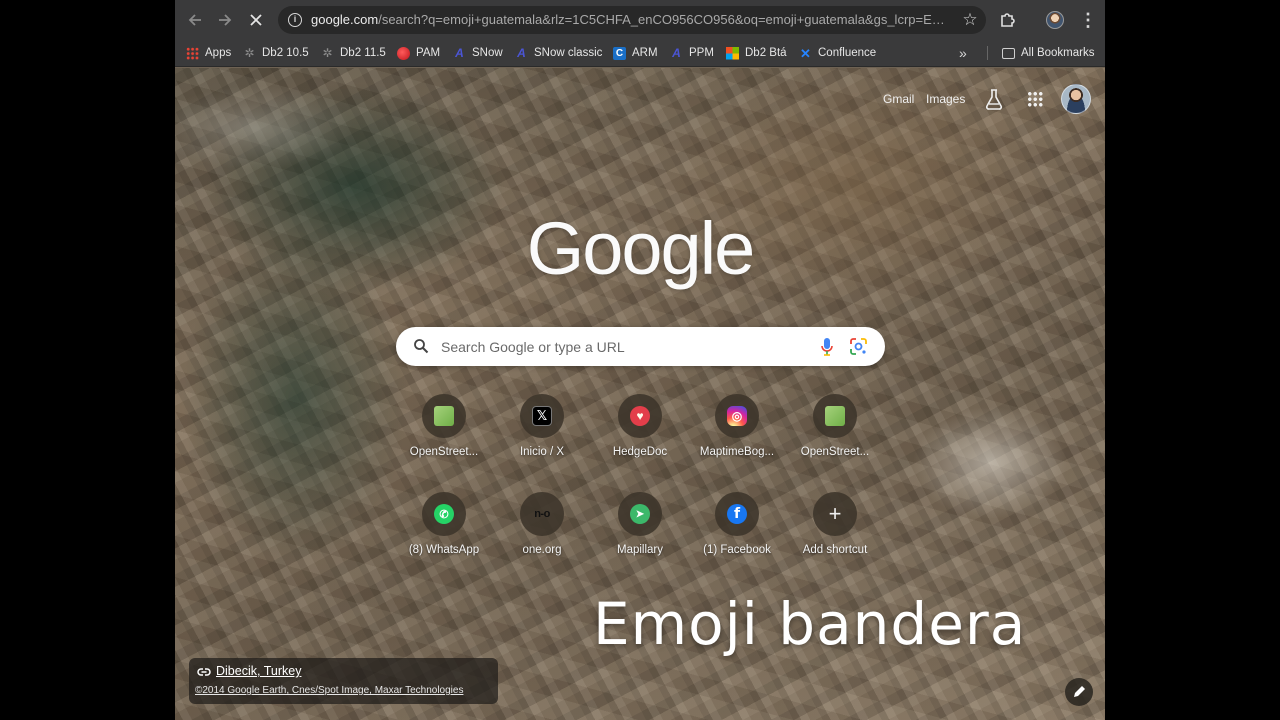 The width and height of the screenshot is (1280, 720). I want to click on add-shortcut-button: + Add shortcut, so click(835, 537).